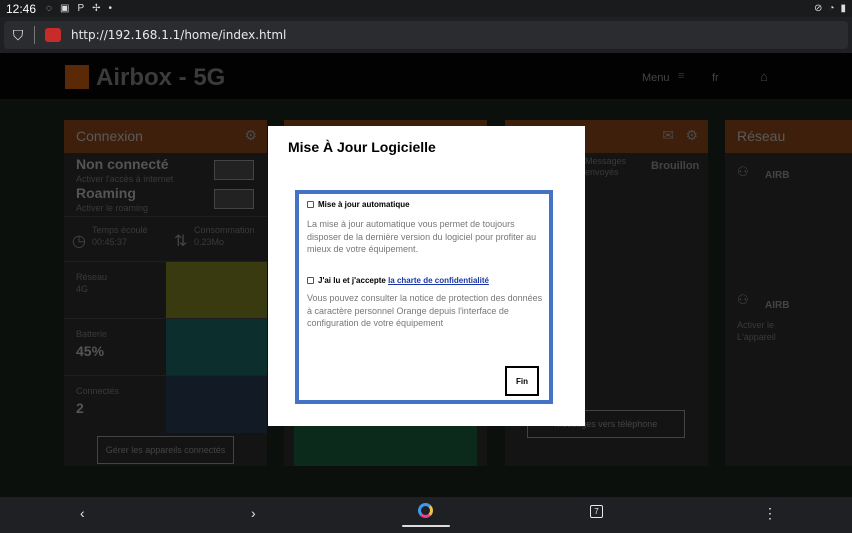  What do you see at coordinates (675, 166) in the screenshot?
I see `tab-drafts: Brouillon` at bounding box center [675, 166].